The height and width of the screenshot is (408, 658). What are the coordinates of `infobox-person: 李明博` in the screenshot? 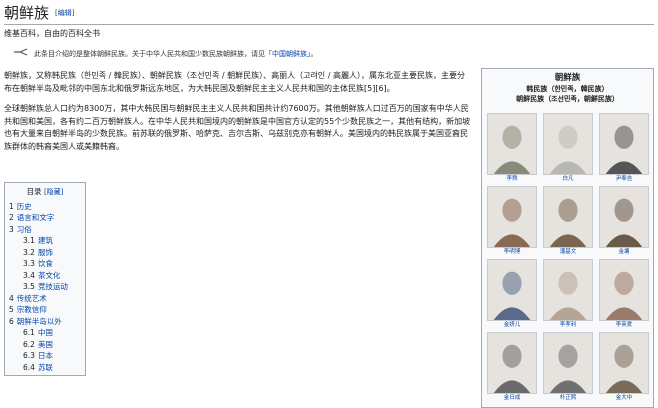 It's located at (512, 221).